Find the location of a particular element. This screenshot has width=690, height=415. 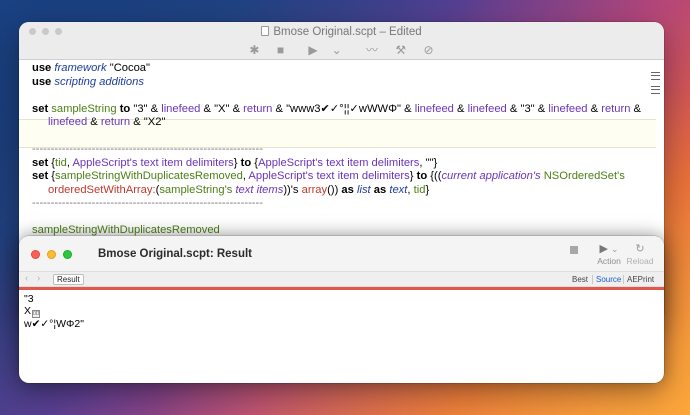

code-fragment: & "www3✔✓°¦¦✓wWWΦ" & is located at coordinates (343, 108).